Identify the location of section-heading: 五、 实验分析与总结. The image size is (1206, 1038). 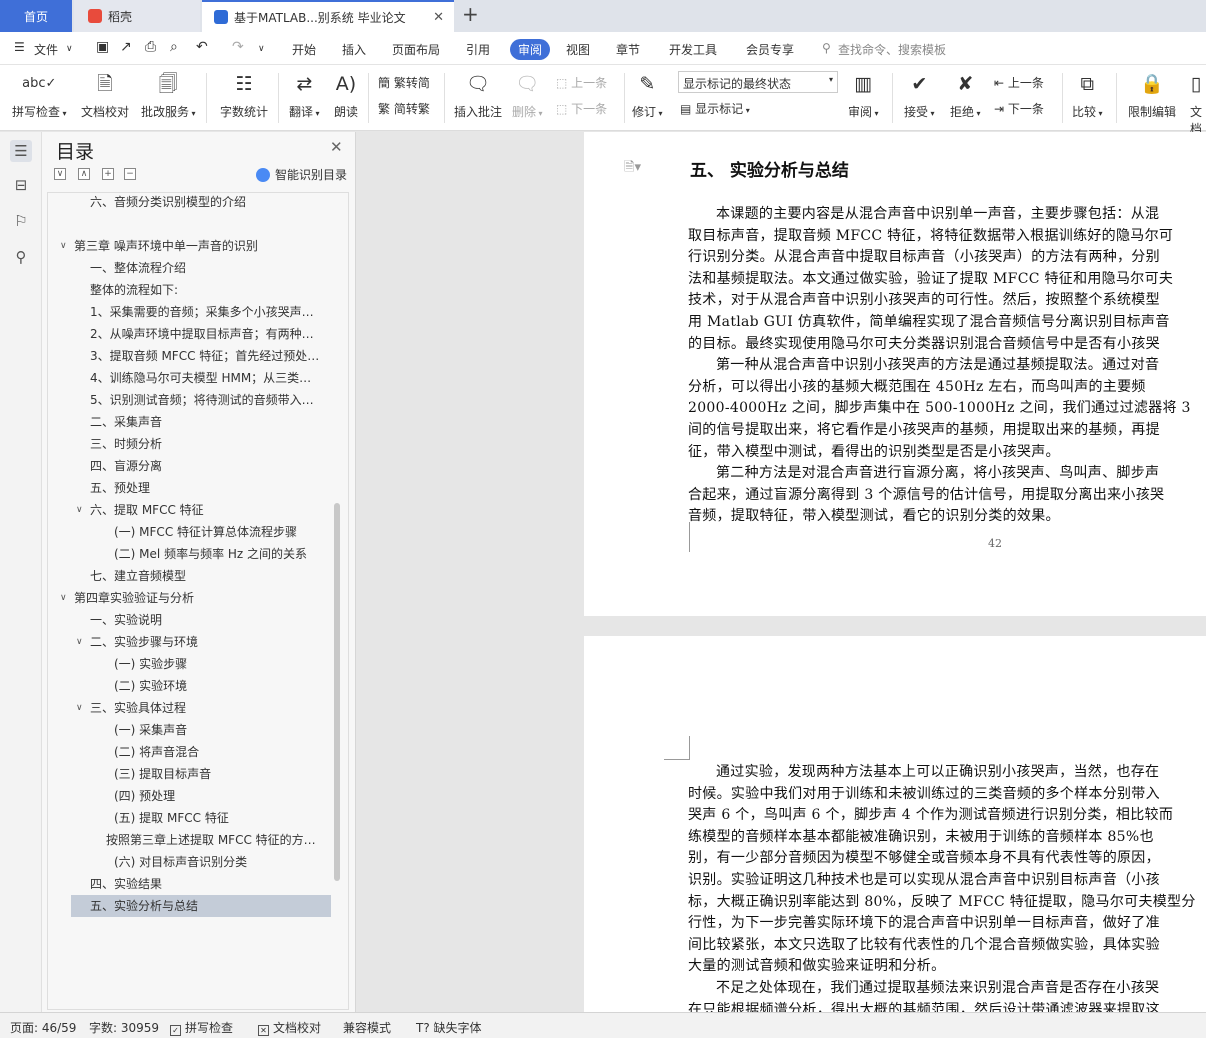
(769, 168).